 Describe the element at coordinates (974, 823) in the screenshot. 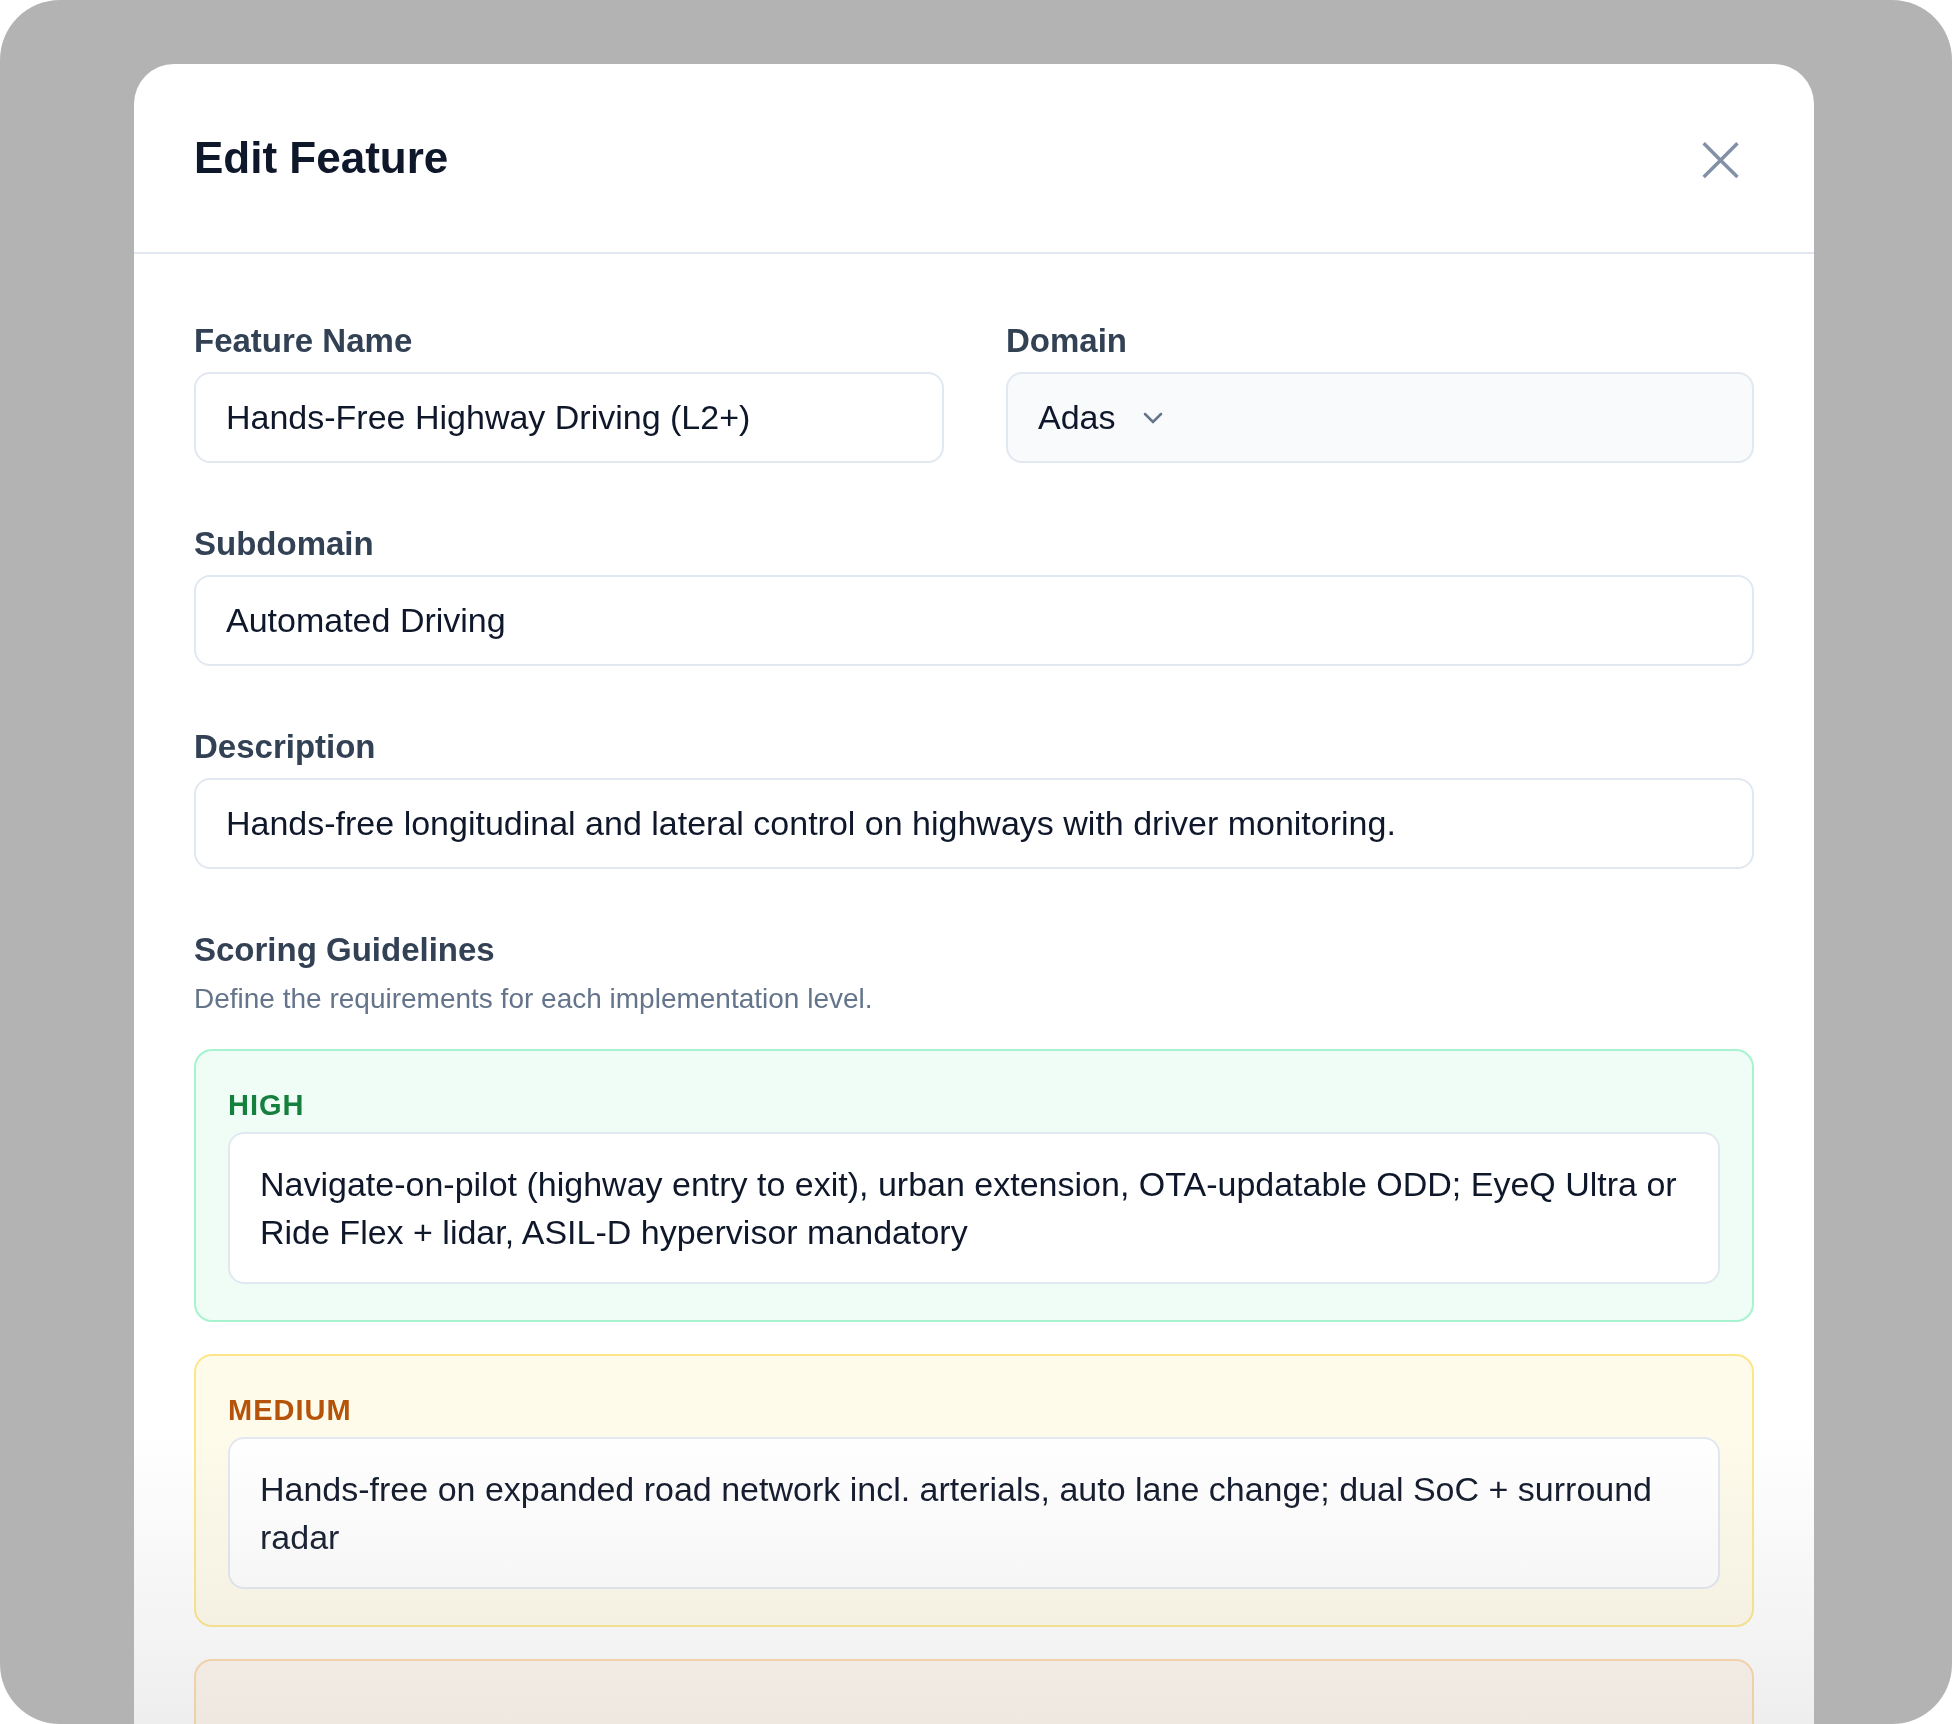

I see `text-input-field: Hands-free longitudinal and lateral control on highways with driver monitoring.` at that location.